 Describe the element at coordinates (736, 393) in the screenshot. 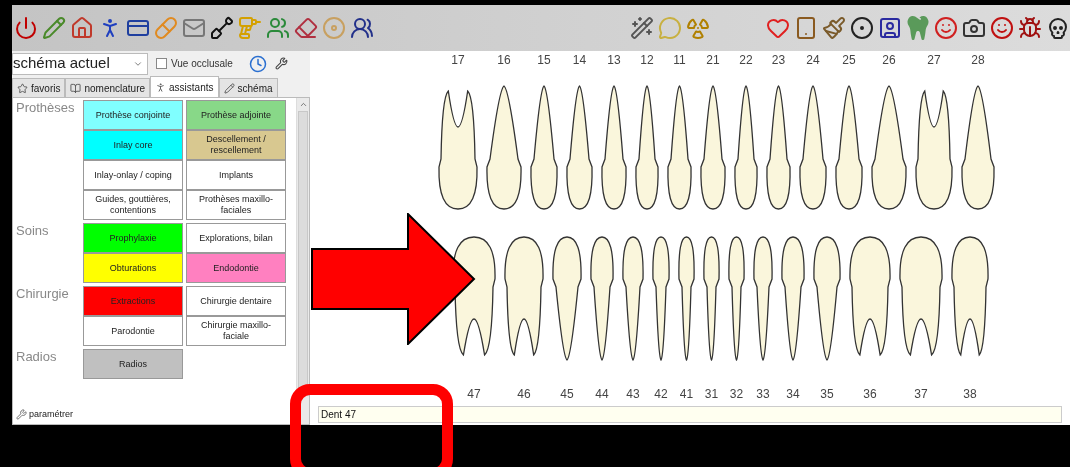

I see `tooth-number: 32` at that location.